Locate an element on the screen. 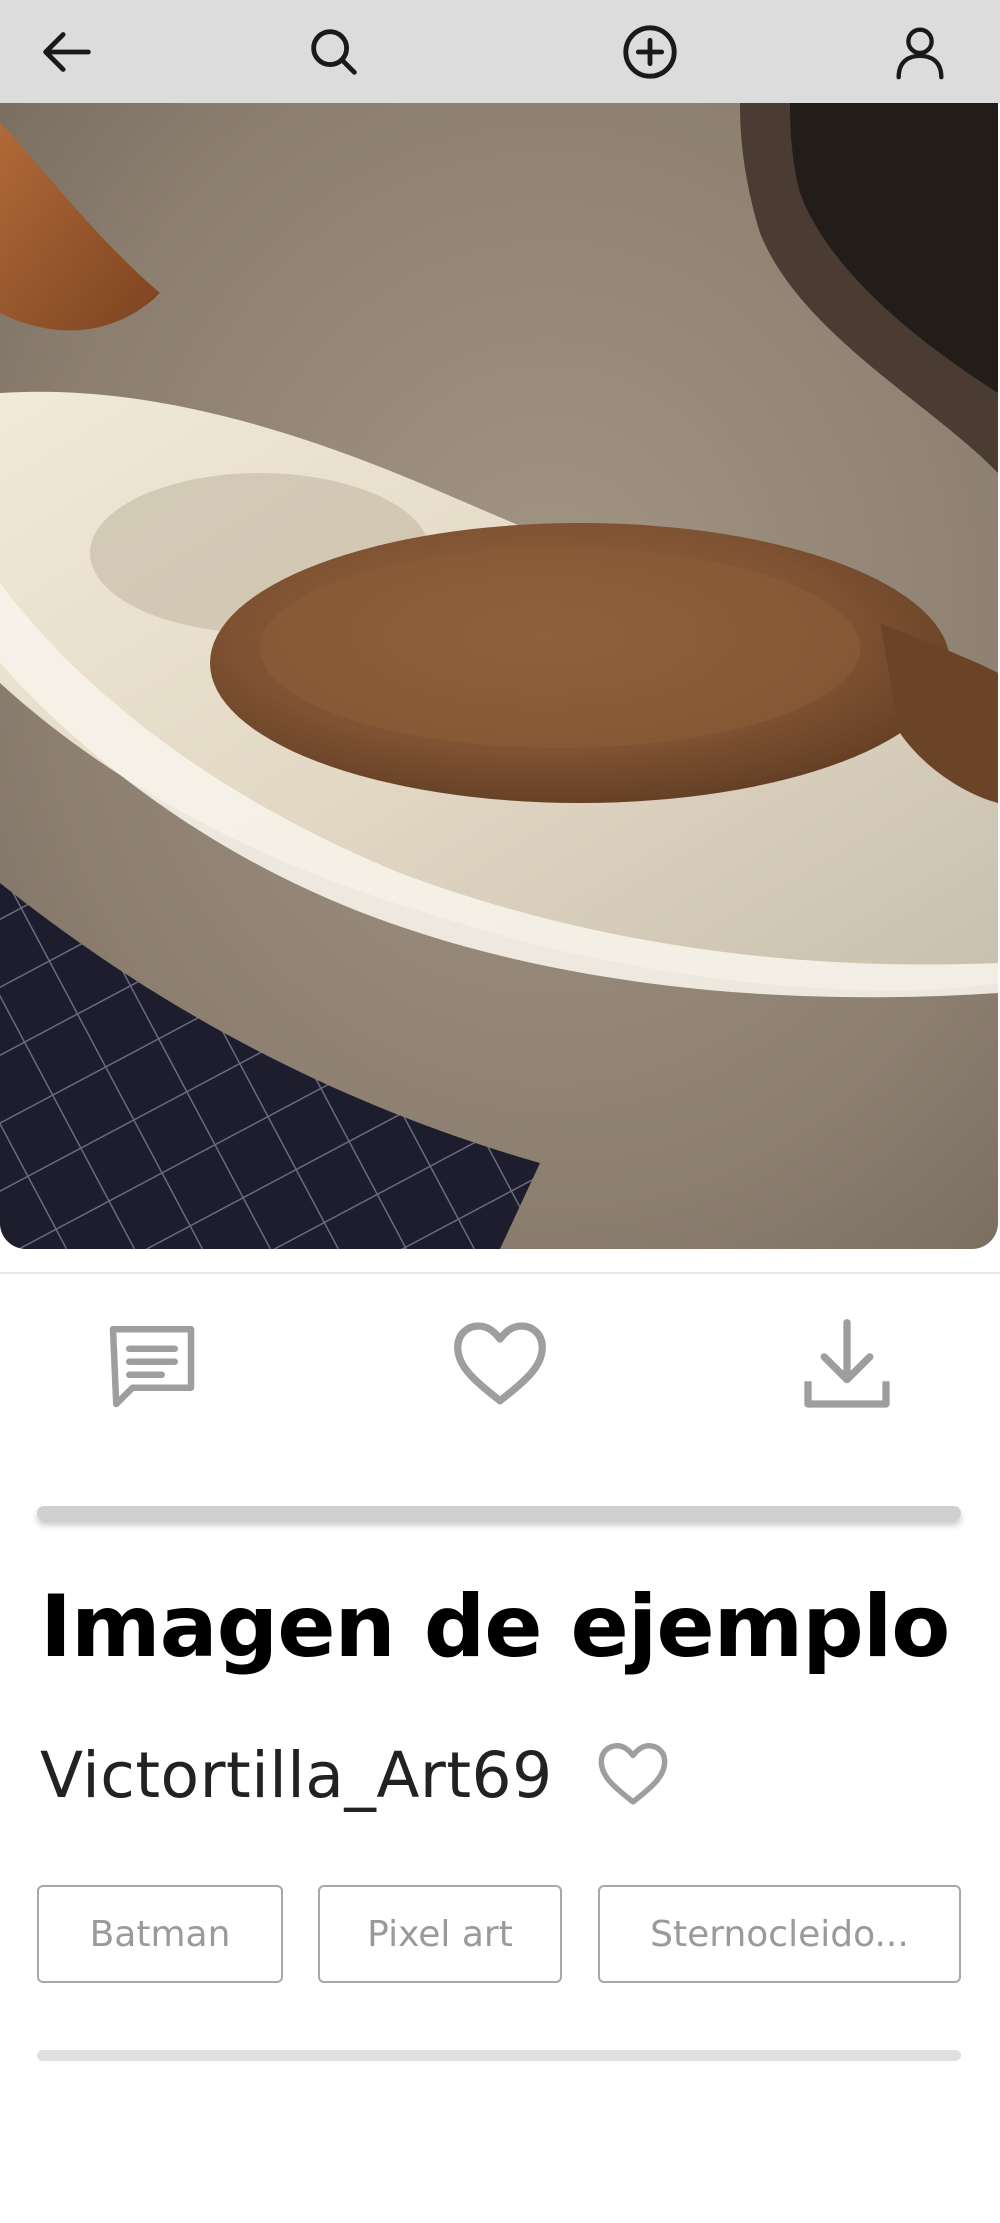 Image resolution: width=1000 pixels, height=2223 pixels. comment-button is located at coordinates (152, 1365).